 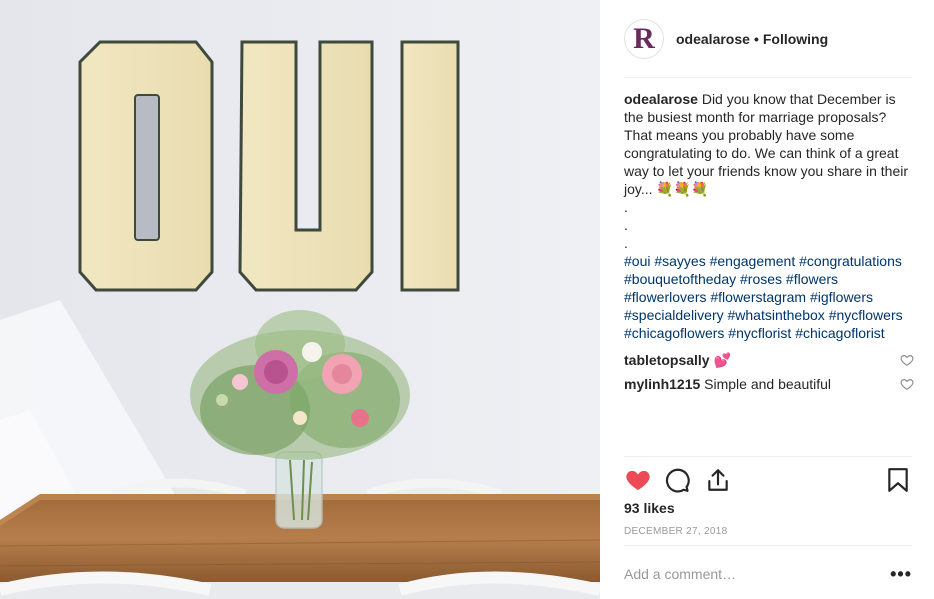 I want to click on hashtag-link: #chicagoflowers, so click(x=674, y=333).